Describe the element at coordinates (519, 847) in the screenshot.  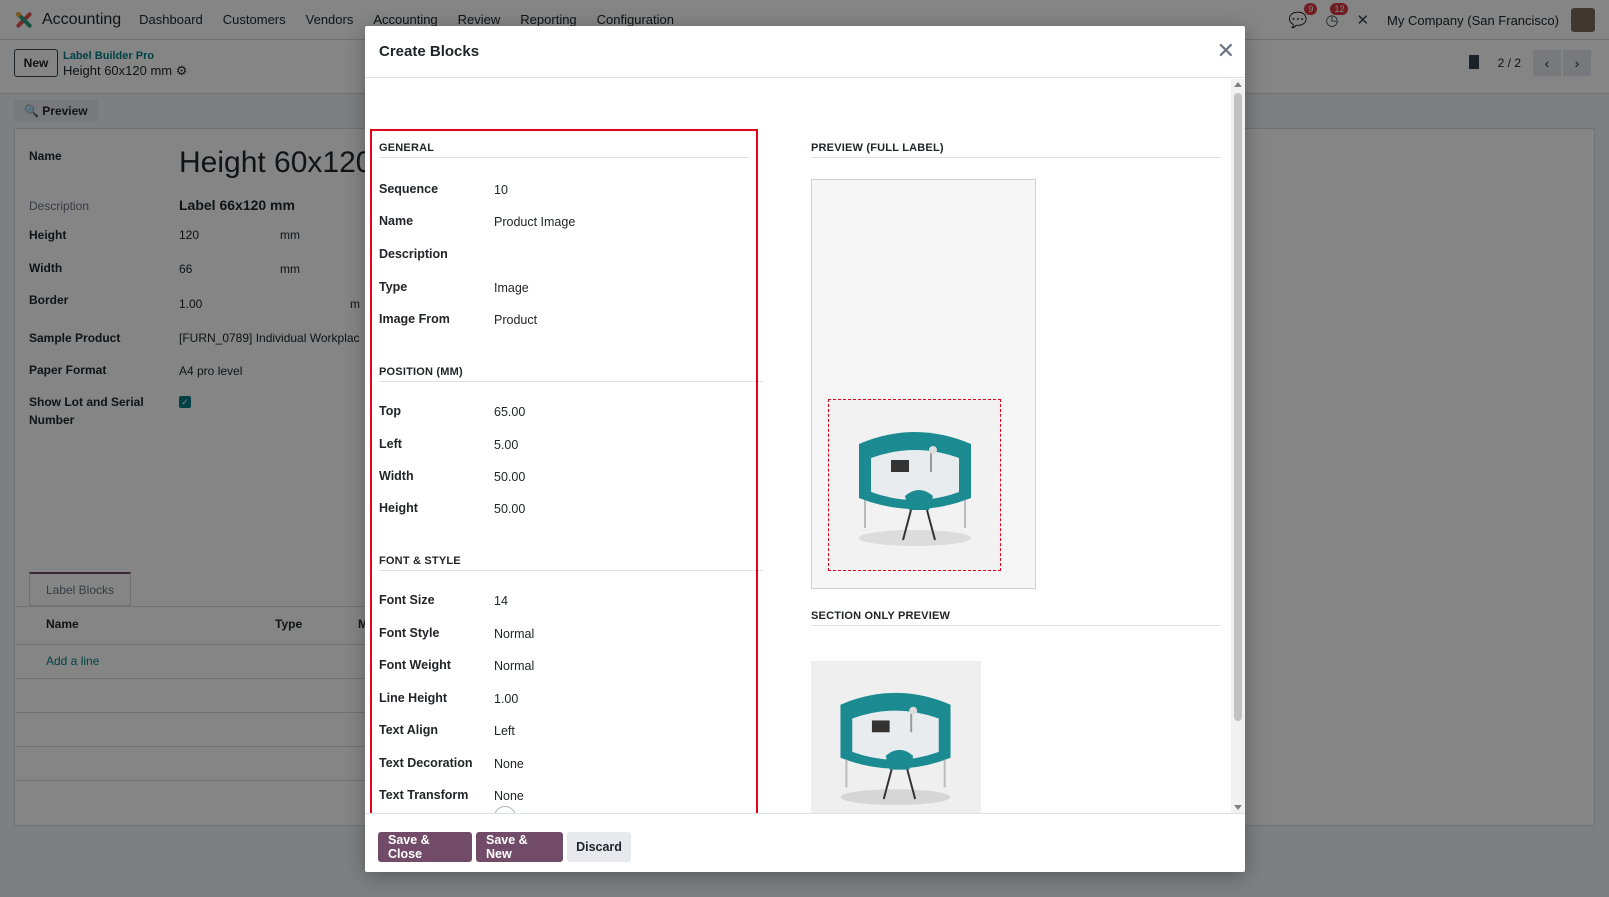
I see `save-new-button: Save & New` at that location.